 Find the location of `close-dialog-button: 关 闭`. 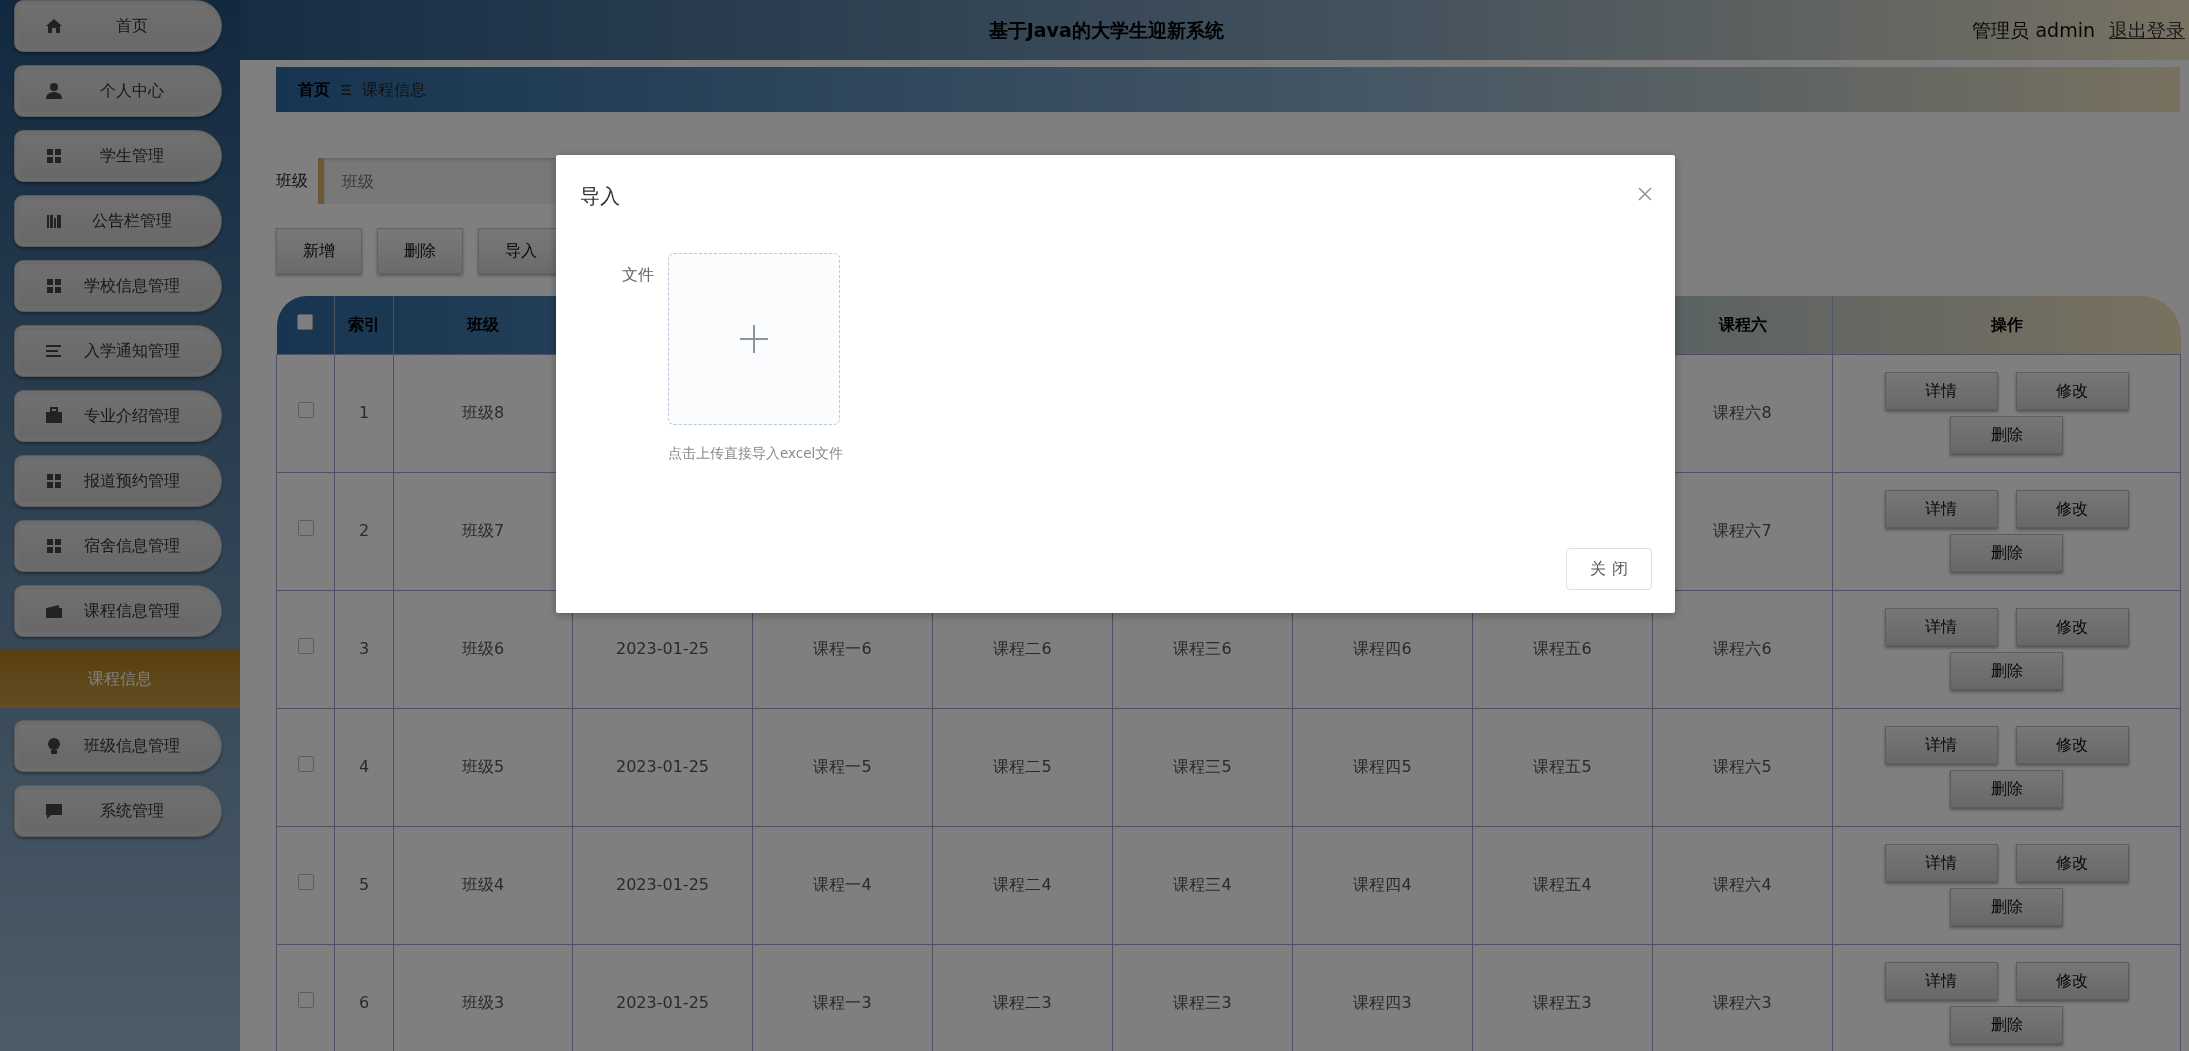

close-dialog-button: 关 闭 is located at coordinates (1609, 569).